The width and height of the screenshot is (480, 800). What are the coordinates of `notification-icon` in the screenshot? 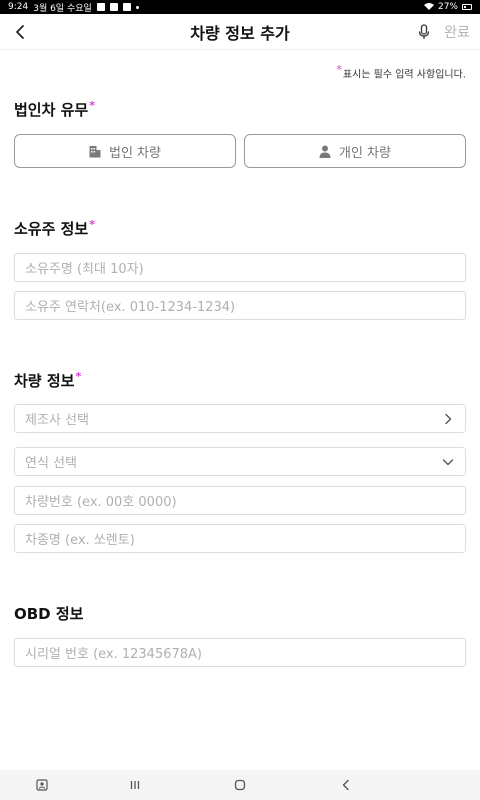 It's located at (126, 7).